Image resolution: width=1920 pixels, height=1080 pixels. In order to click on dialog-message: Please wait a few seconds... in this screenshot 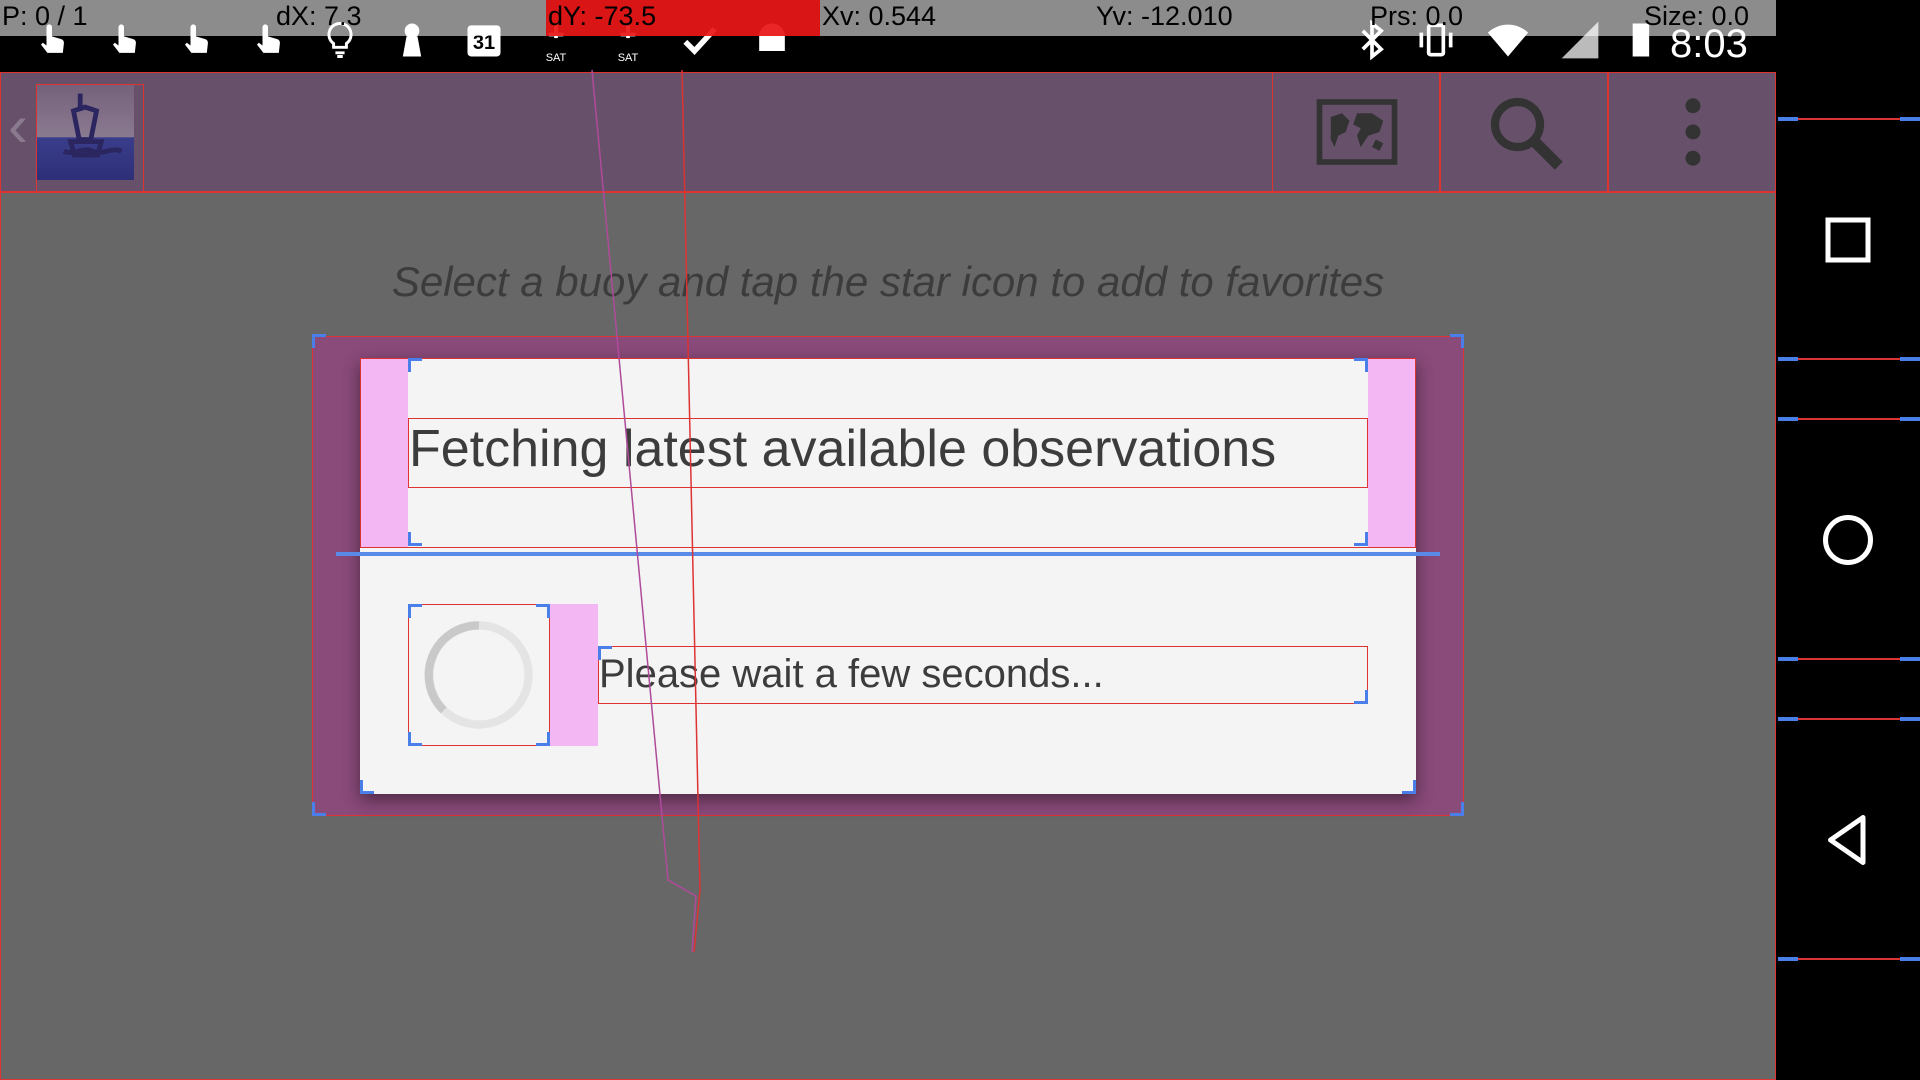, I will do `click(983, 675)`.